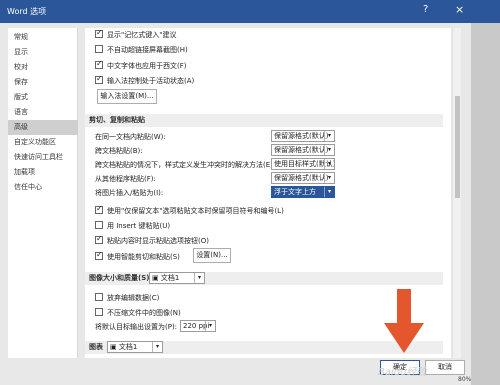 The width and height of the screenshot is (500, 385). What do you see at coordinates (295, 192) in the screenshot?
I see `insert-picture-value: 浮于文字上方` at bounding box center [295, 192].